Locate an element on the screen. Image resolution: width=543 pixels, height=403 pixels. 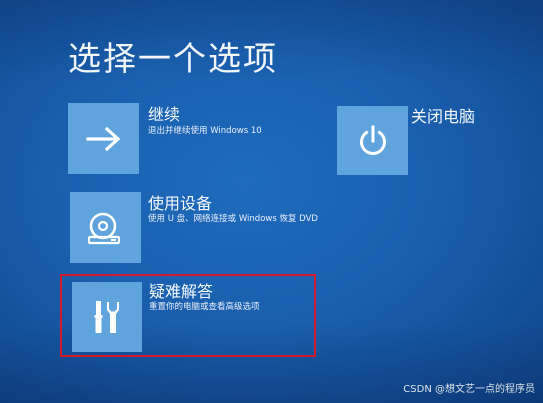
continue-description: 退出并继续使用 Windows 10 is located at coordinates (205, 131).